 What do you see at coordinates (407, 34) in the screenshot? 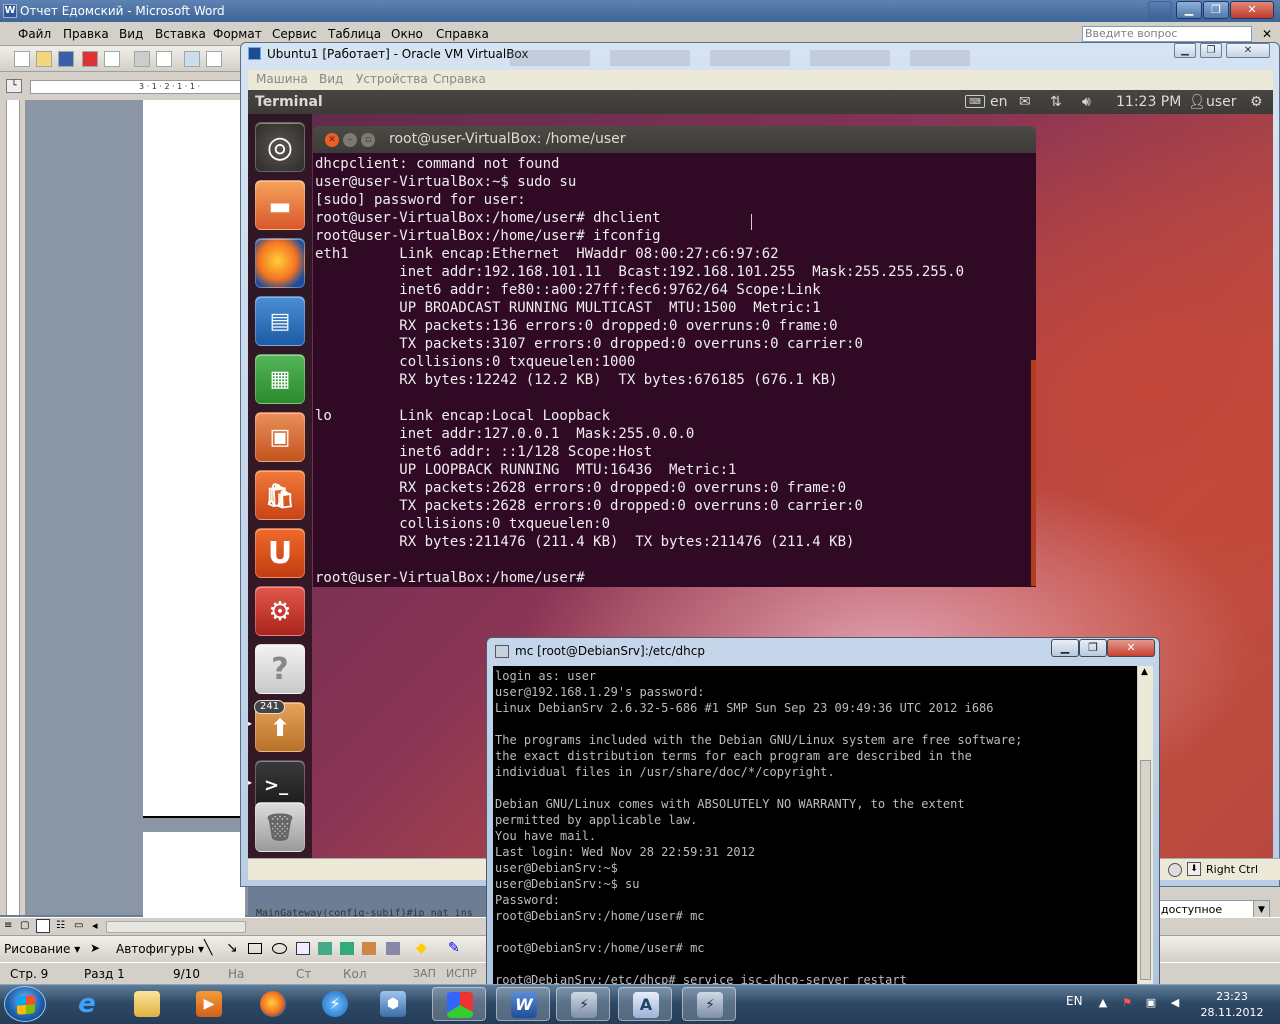
I see `word-menu-window: Окно` at bounding box center [407, 34].